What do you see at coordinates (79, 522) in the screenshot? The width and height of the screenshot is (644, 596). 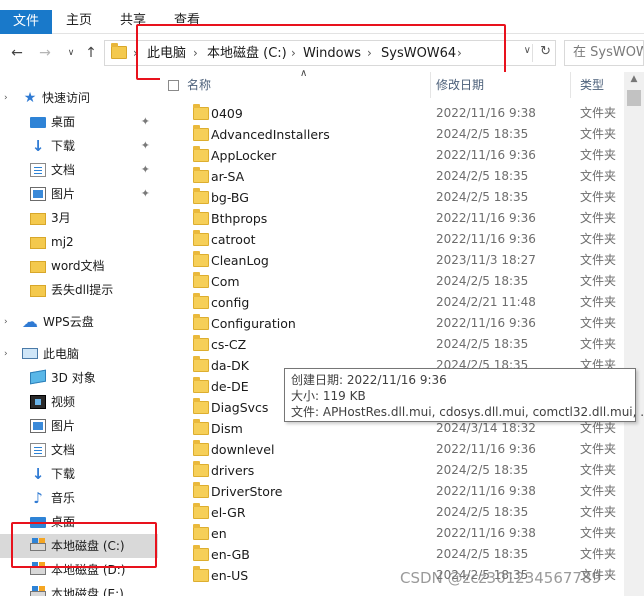 I see `nav-item-desktop-pc: 桌面` at bounding box center [79, 522].